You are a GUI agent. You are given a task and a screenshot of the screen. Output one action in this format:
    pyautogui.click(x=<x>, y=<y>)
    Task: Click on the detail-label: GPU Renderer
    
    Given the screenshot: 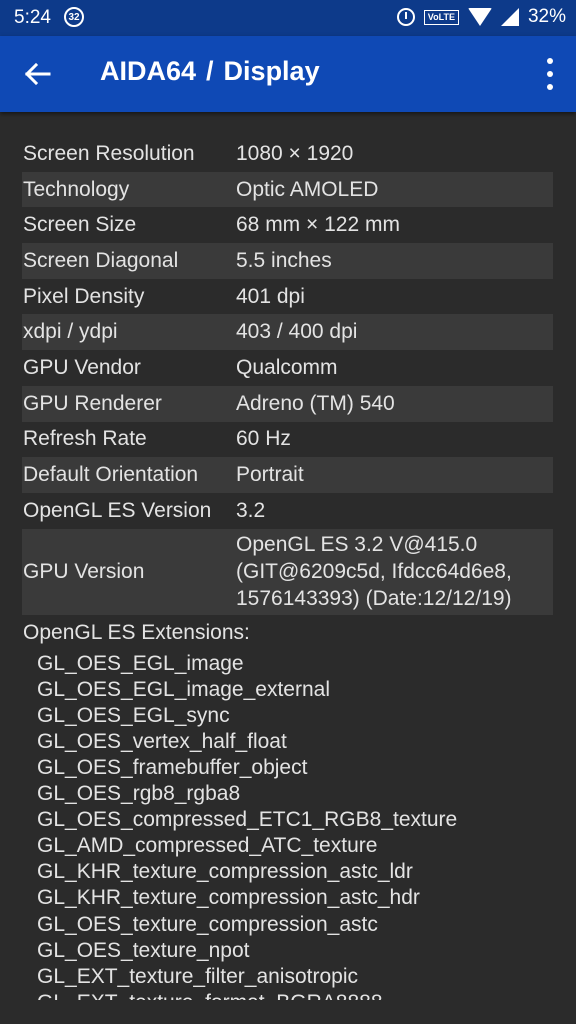 What is the action you would take?
    pyautogui.click(x=92, y=403)
    